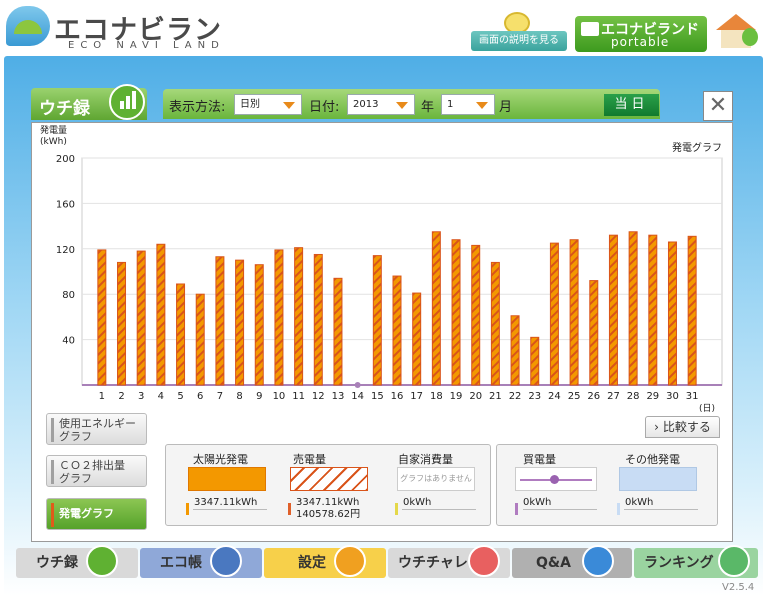  I want to click on solar-marker, so click(187, 509).